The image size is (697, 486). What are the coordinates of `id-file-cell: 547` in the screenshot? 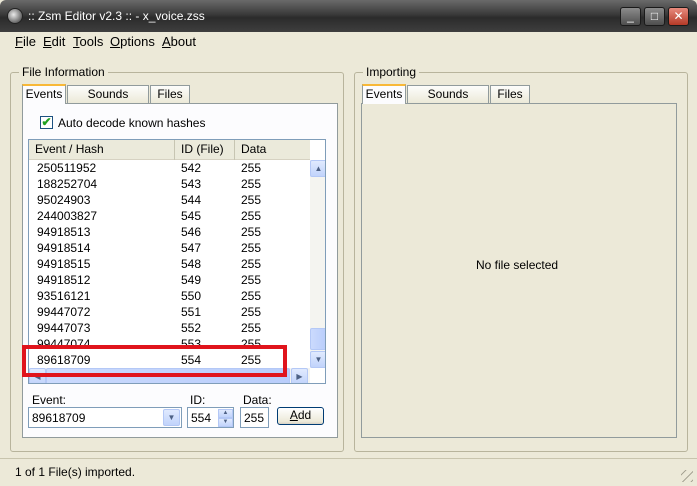 It's located at (191, 248).